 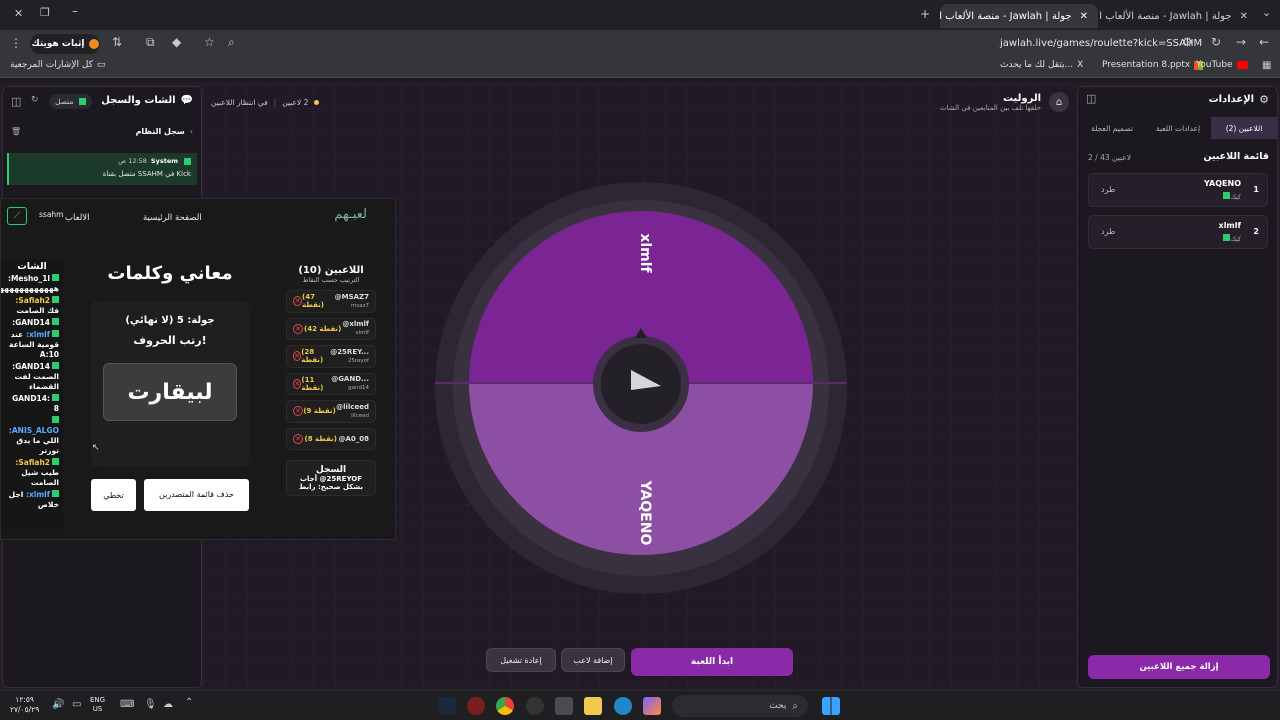 I want to click on language-indicator: ENG US, so click(x=97, y=705).